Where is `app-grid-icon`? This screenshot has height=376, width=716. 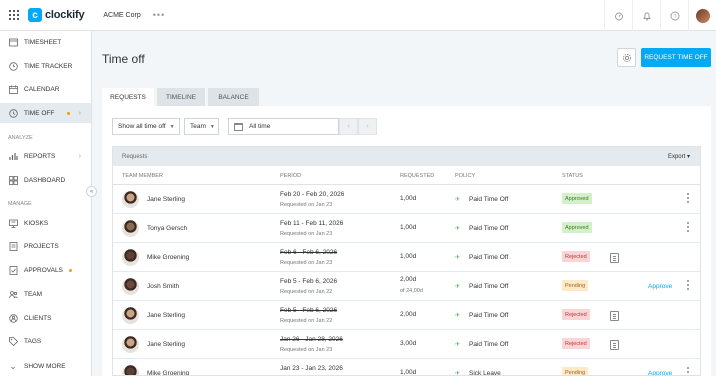
app-grid-icon is located at coordinates (14, 15).